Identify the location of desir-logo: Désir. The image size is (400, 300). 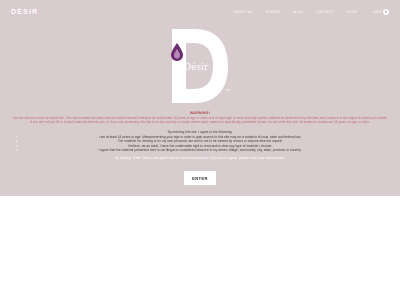
(199, 66).